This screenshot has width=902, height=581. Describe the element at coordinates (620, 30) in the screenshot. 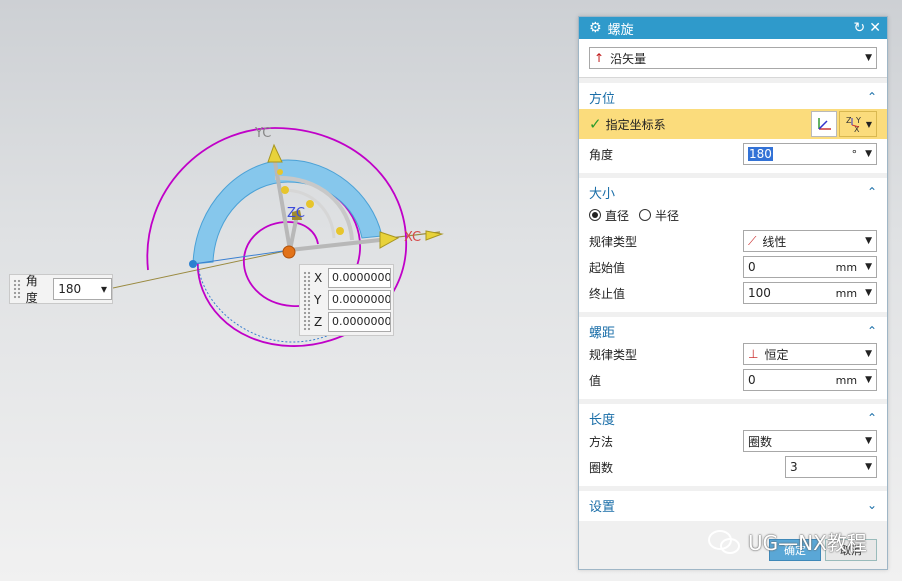

I see `dialog-title: 螺旋` at that location.